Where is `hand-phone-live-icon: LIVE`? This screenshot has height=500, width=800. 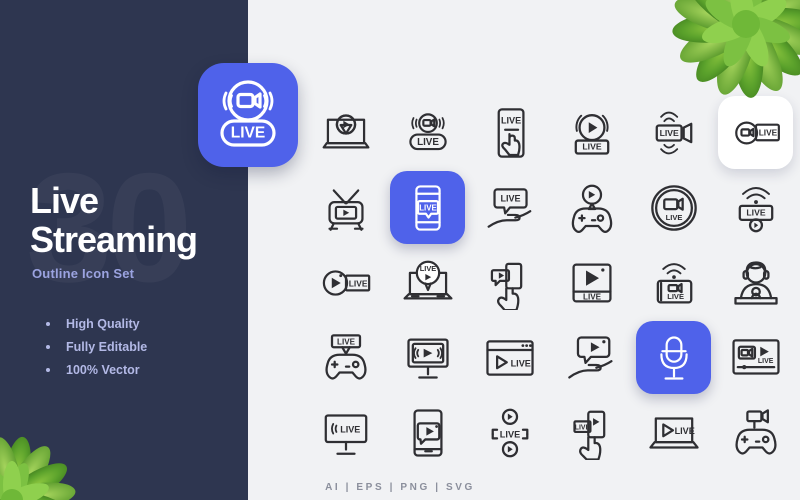
hand-phone-live-icon: LIVE is located at coordinates (591, 432).